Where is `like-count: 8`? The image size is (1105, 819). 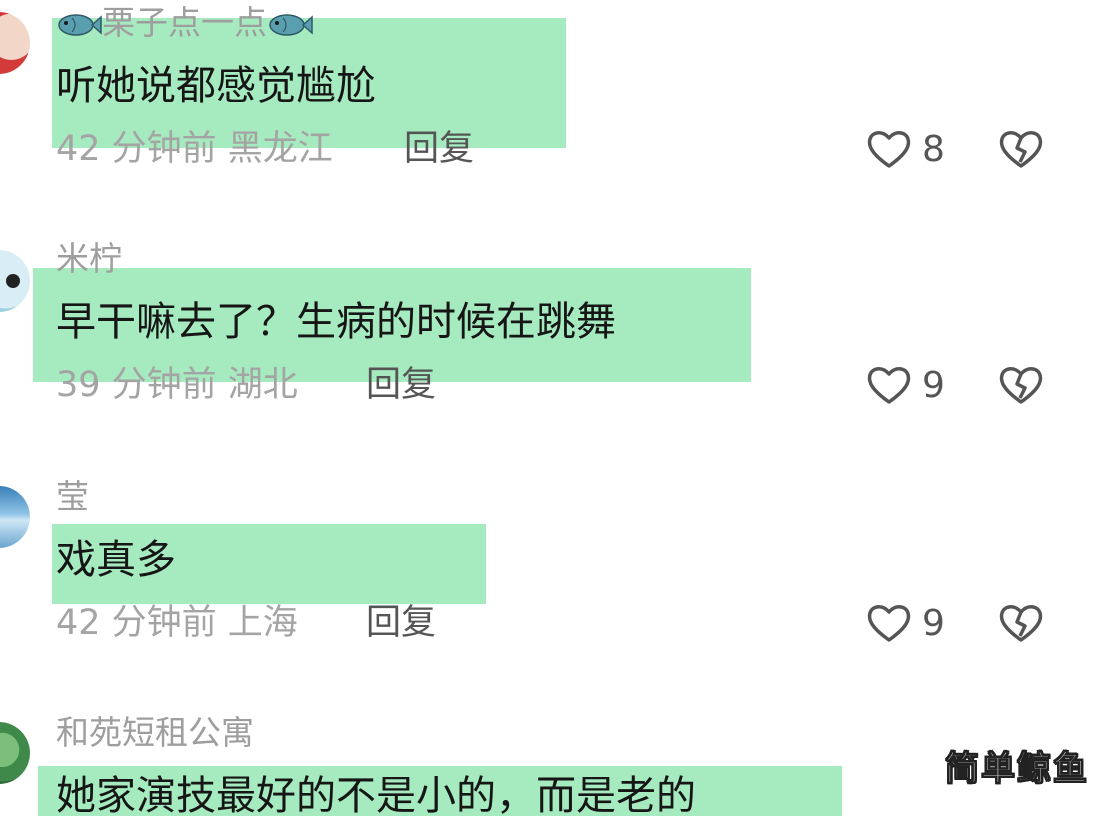
like-count: 8 is located at coordinates (933, 149).